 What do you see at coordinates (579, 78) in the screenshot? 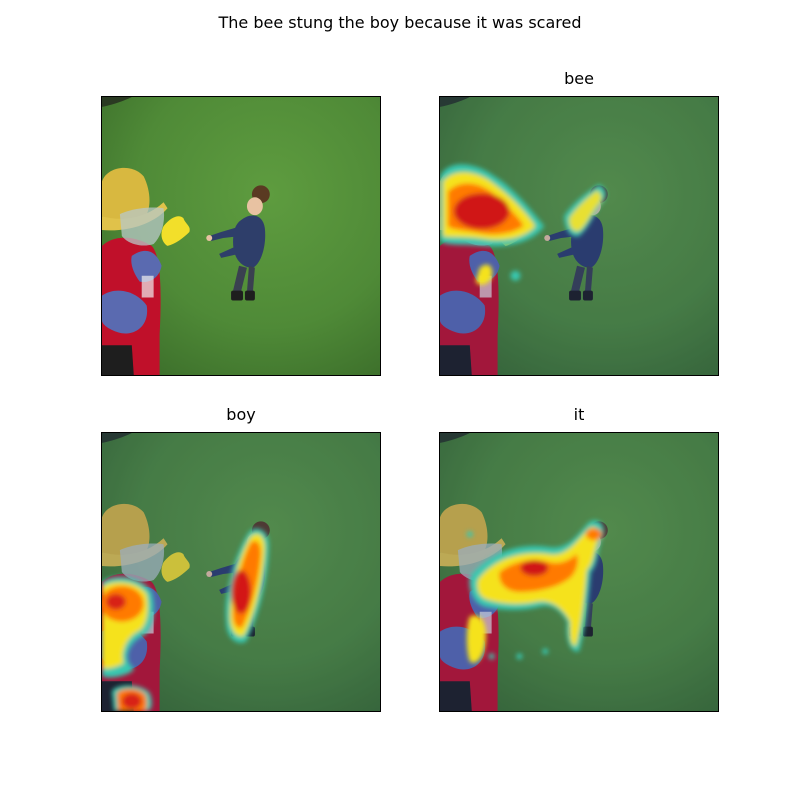
I see `panel-title-bee: bee` at bounding box center [579, 78].